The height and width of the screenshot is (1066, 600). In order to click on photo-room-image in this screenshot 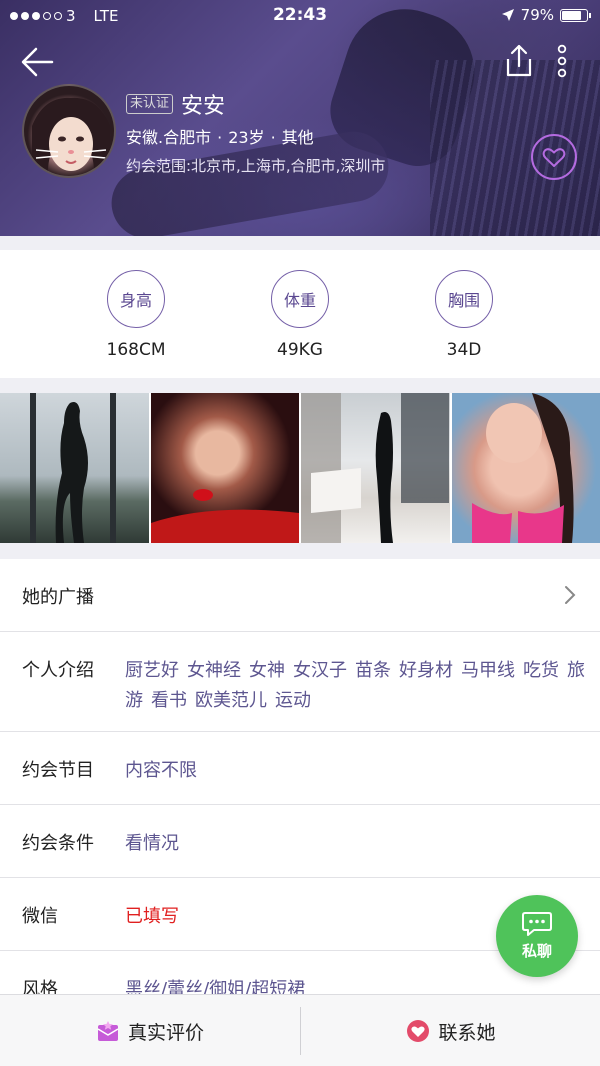, I will do `click(375, 468)`.